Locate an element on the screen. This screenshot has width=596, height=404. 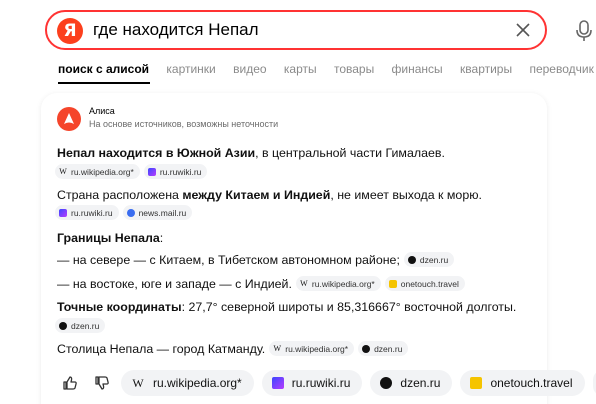
search-input is located at coordinates (293, 30).